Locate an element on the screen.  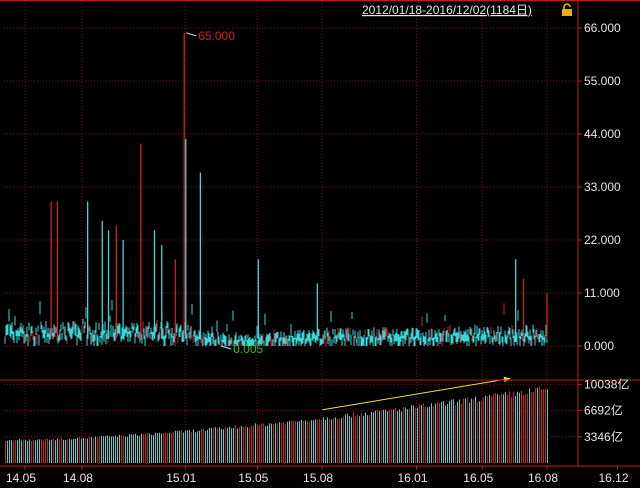
x-tick-label: 15.01 is located at coordinates (181, 478).